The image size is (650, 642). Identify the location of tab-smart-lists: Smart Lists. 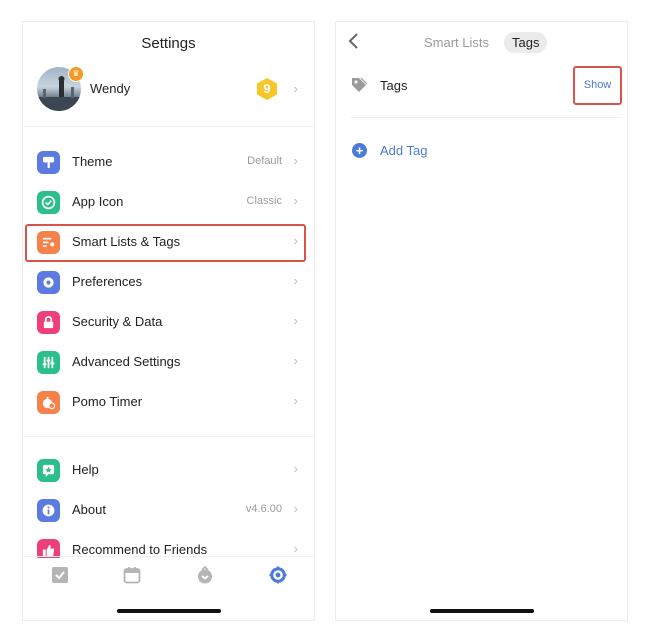
(456, 42).